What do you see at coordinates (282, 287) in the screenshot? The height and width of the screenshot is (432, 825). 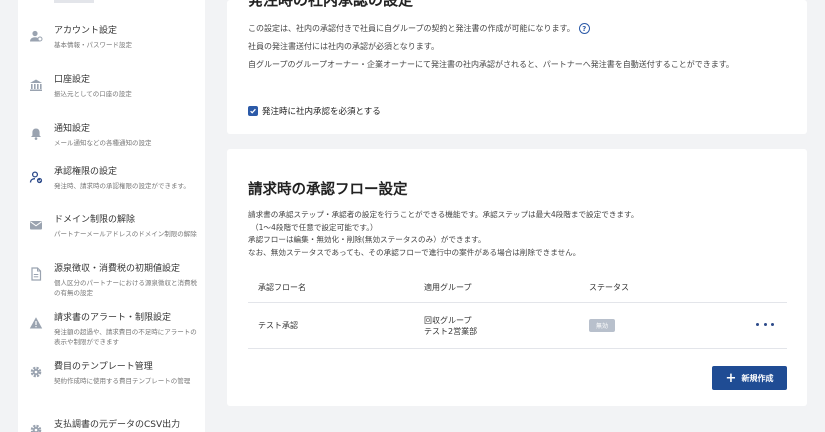 I see `column-header-flow-name: 承認フロー名` at bounding box center [282, 287].